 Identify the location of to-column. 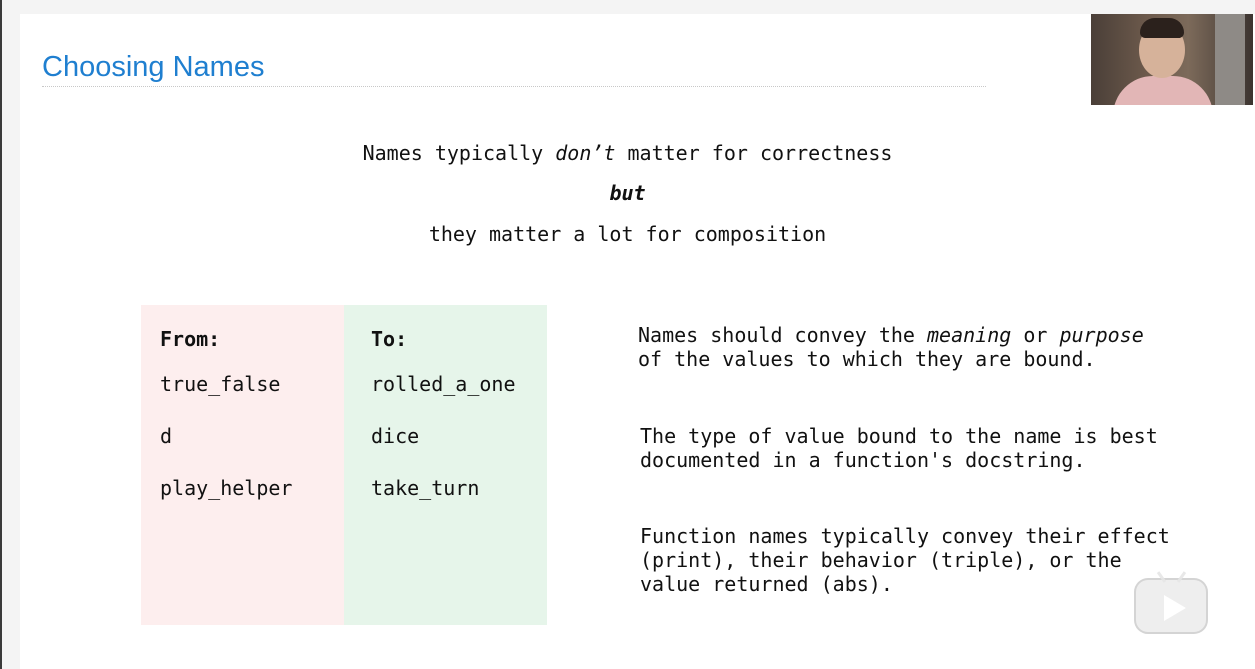
(445, 465).